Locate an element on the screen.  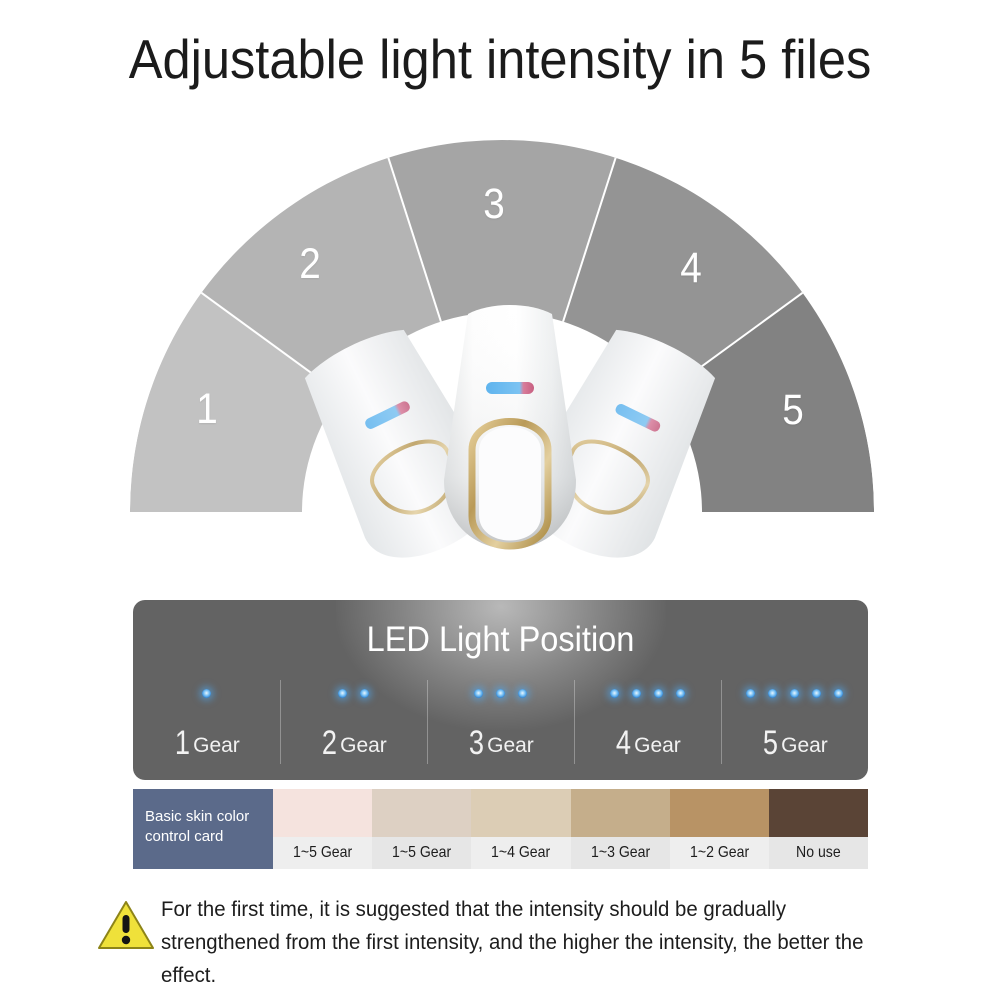
product-center is located at coordinates (510, 427).